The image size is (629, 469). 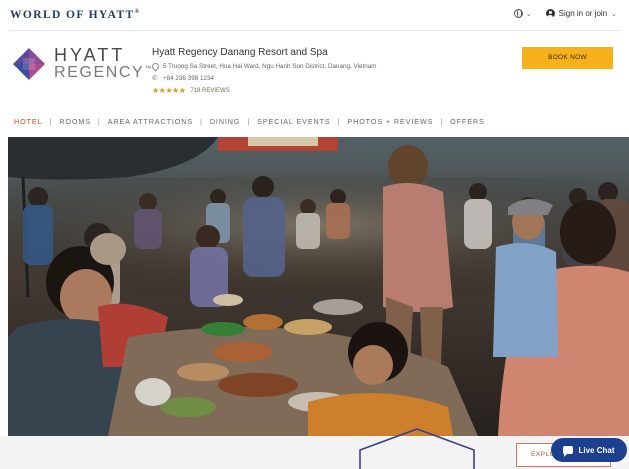 I want to click on nav-item-hotel: HOTEL, so click(x=28, y=121).